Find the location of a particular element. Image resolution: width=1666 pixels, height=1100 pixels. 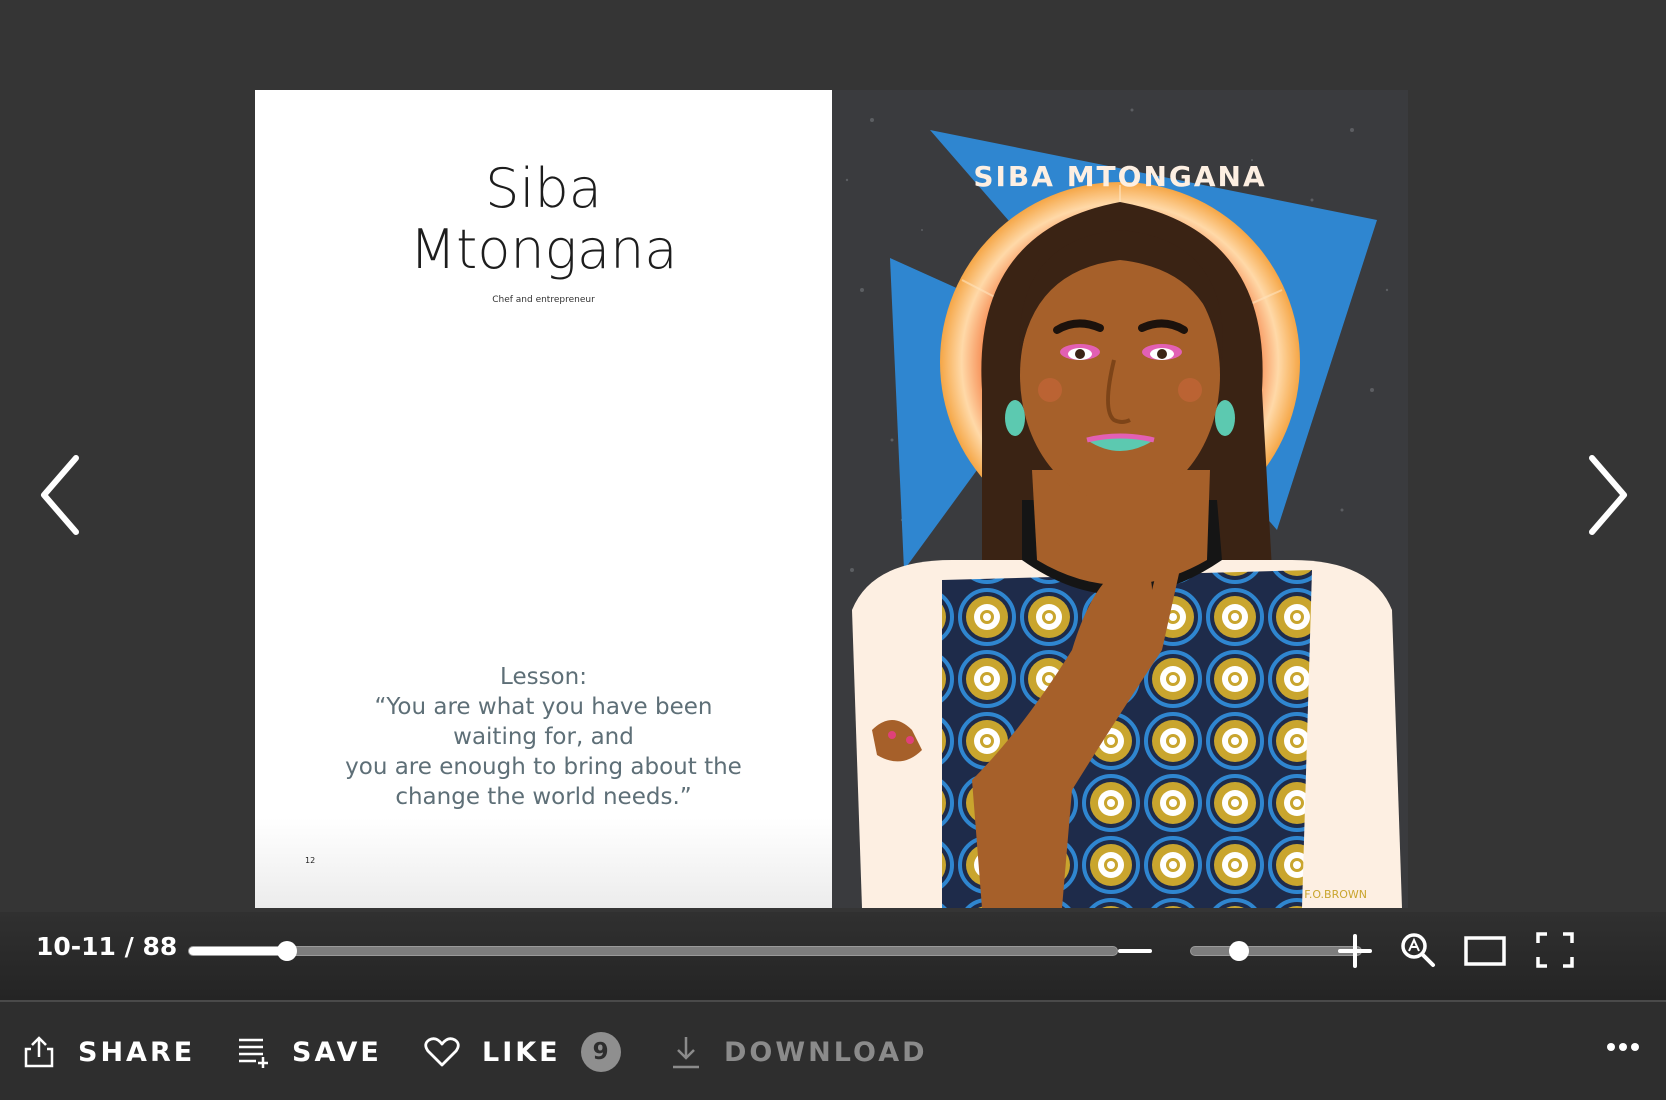

download-icon is located at coordinates (686, 1053).